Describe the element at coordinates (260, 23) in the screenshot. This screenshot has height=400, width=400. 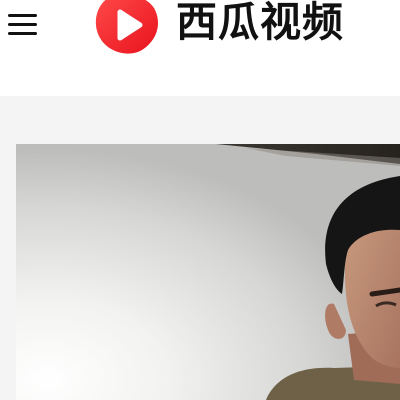
I see `brand-name: 西瓜视频` at that location.